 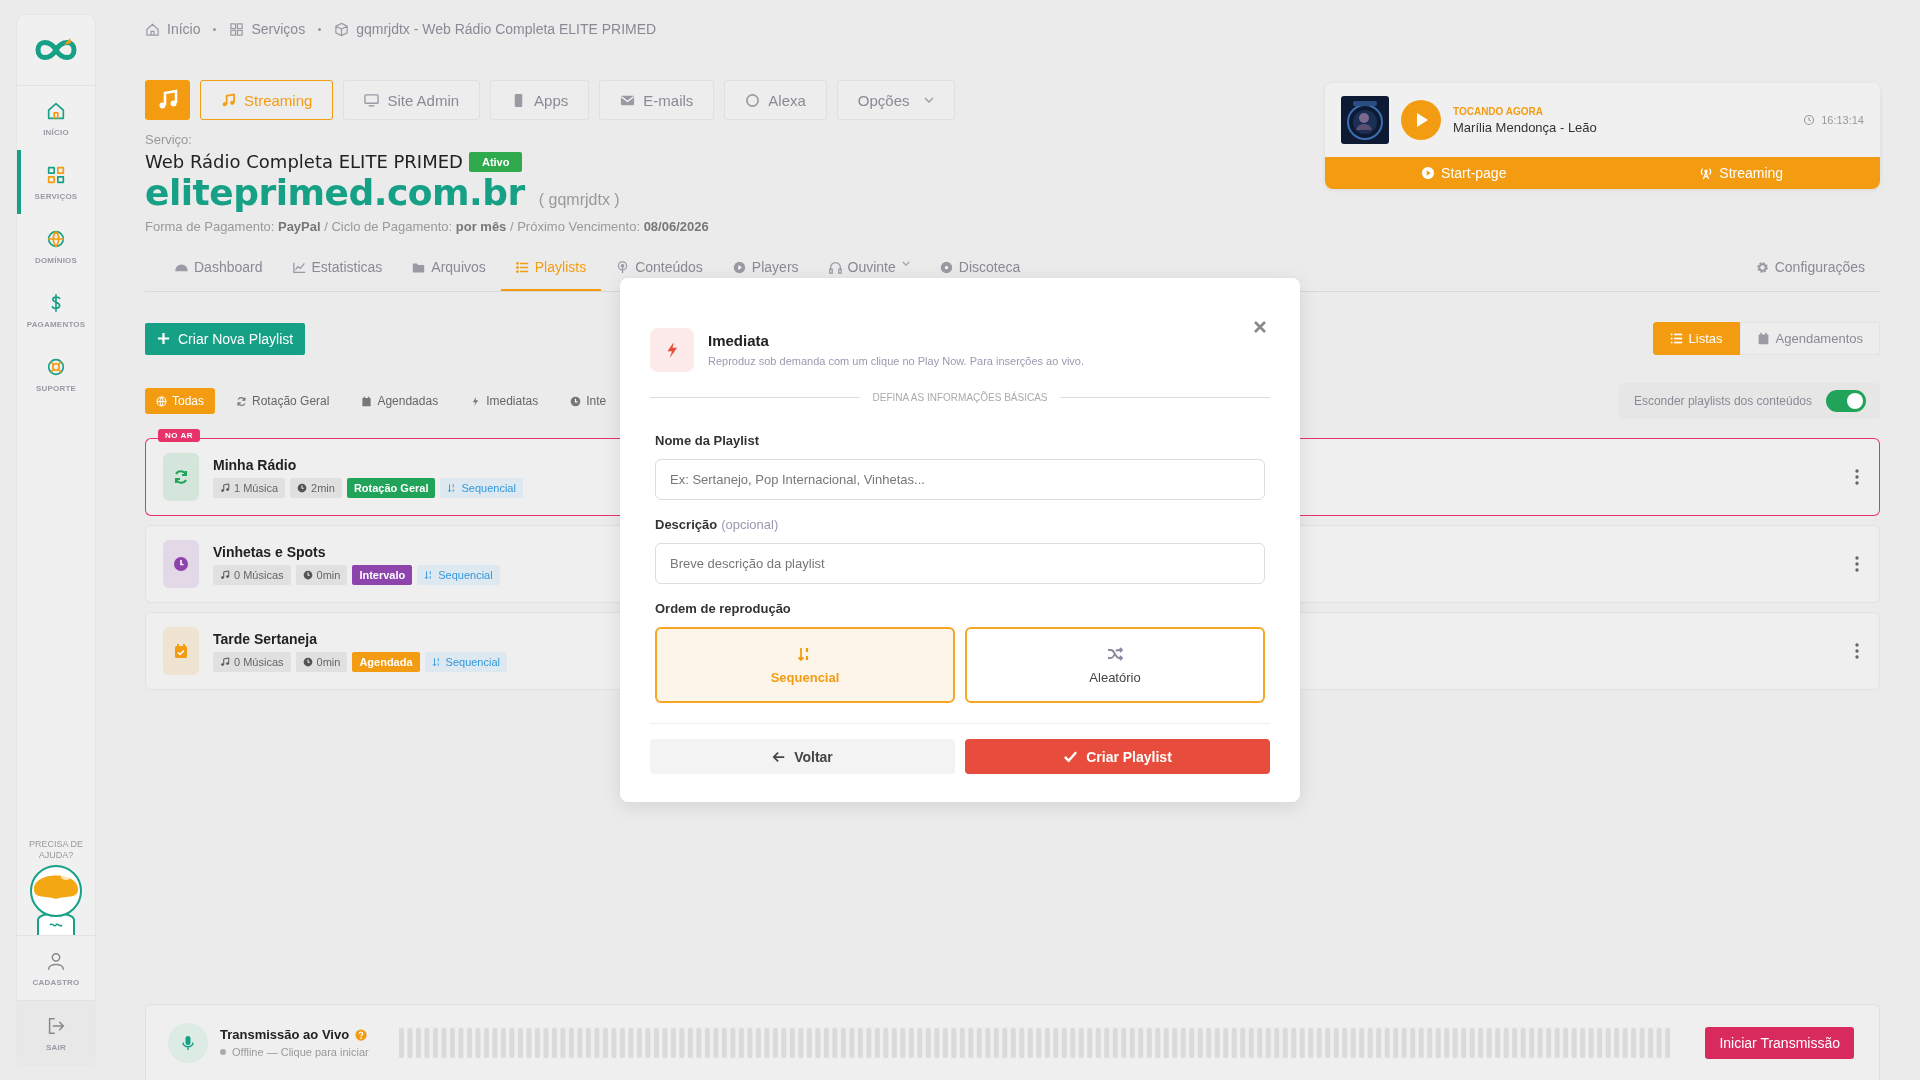 What do you see at coordinates (775, 100) in the screenshot?
I see `service-button: Alexa` at bounding box center [775, 100].